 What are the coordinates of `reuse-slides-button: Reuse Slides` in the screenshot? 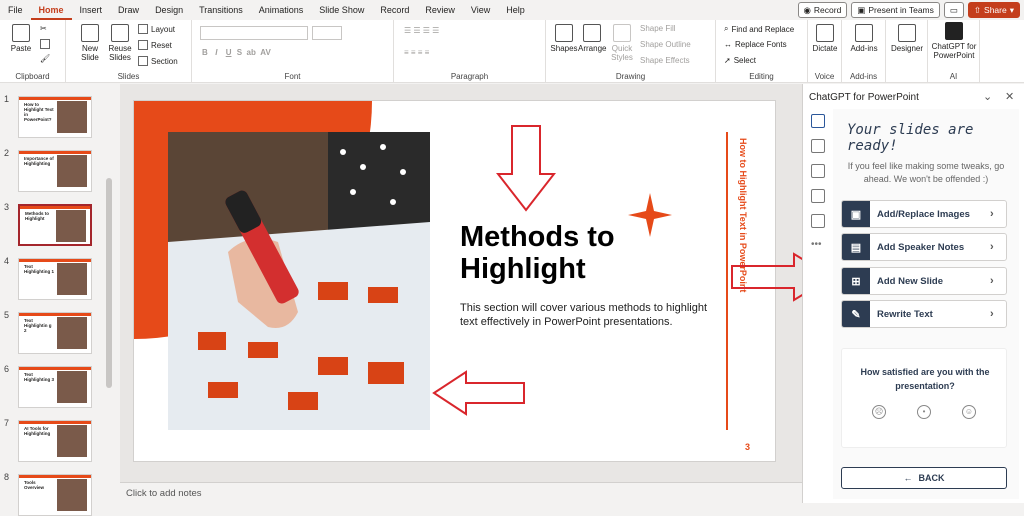 It's located at (120, 43).